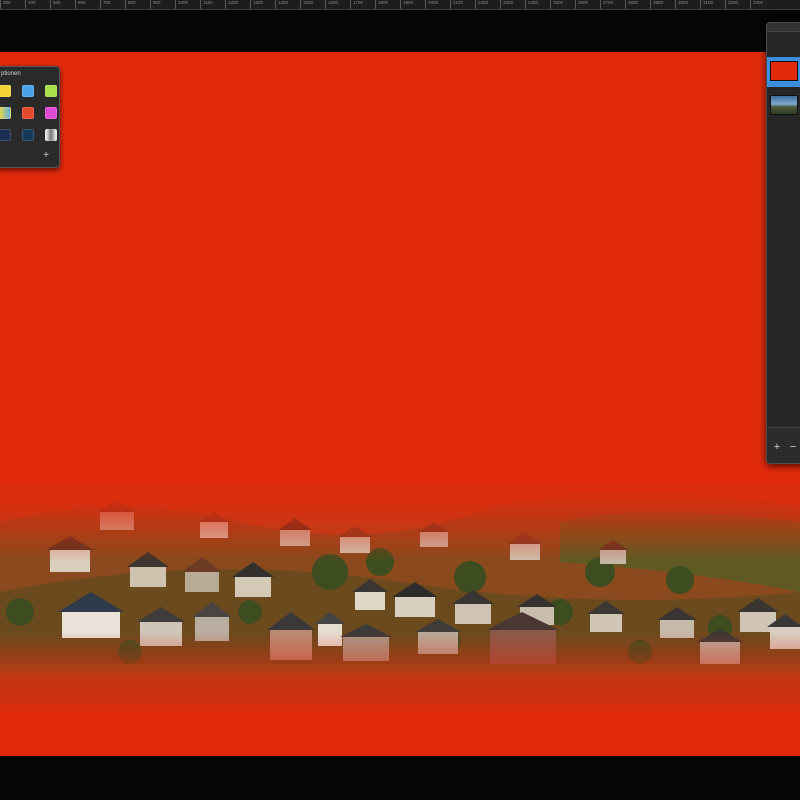 The width and height of the screenshot is (800, 800). What do you see at coordinates (400, 31) in the screenshot?
I see `toolbar-area` at bounding box center [400, 31].